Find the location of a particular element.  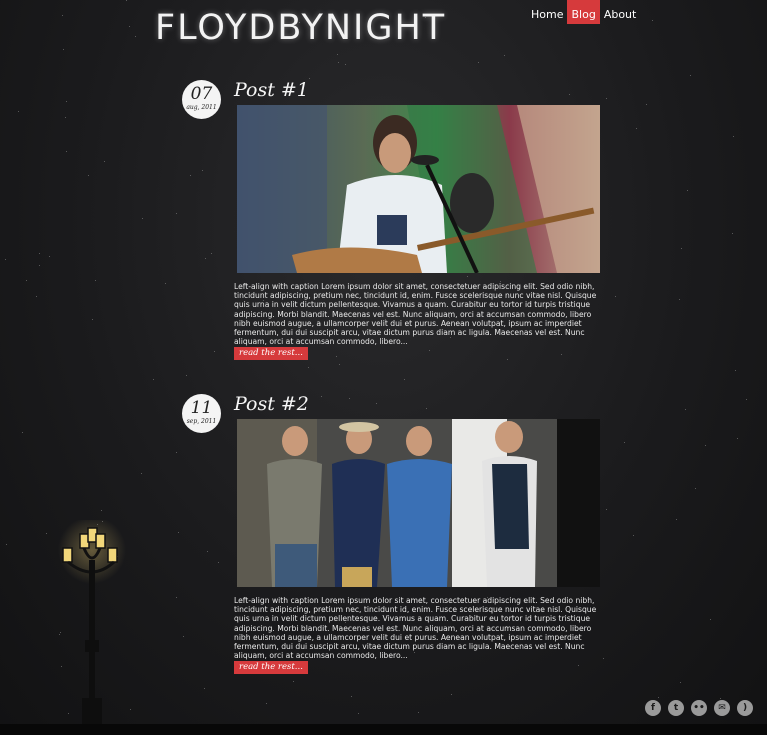

social-links: f t •• ✉ ) is located at coordinates (699, 708).